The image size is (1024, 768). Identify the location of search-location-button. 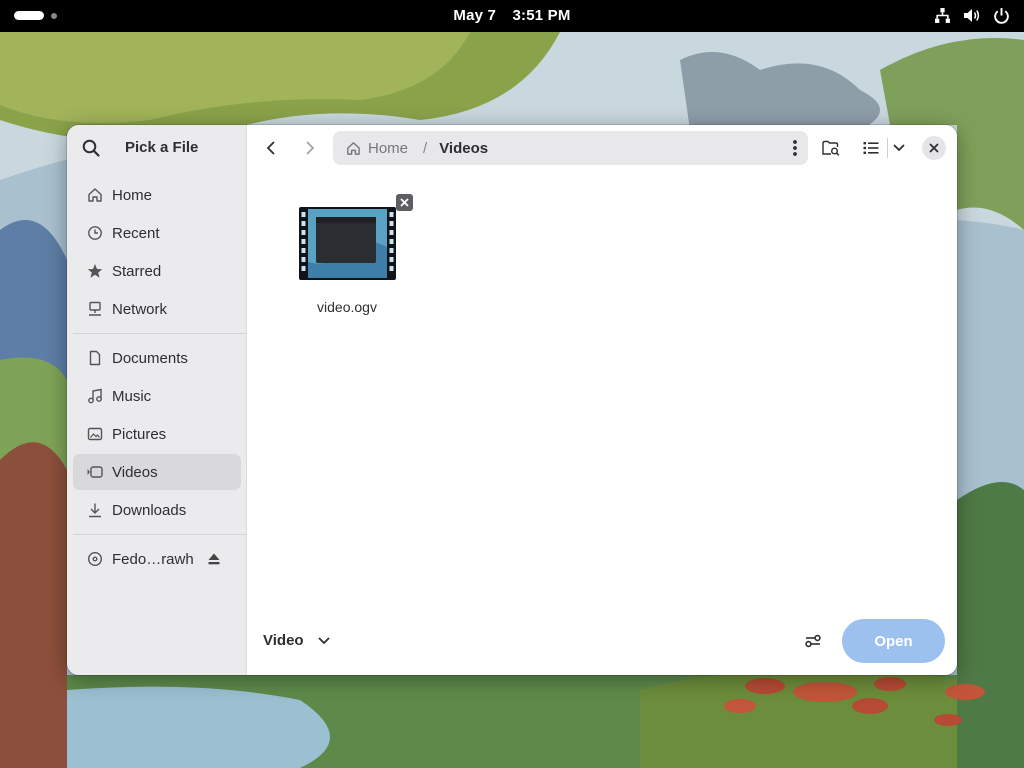
(831, 148).